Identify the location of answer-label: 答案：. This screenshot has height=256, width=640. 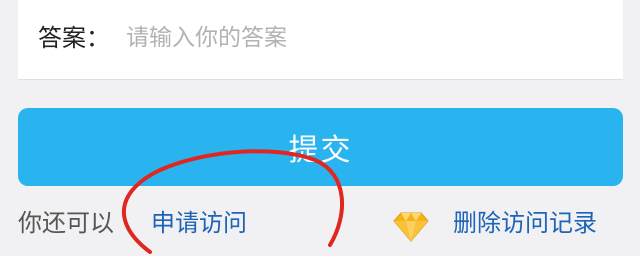
(74, 38).